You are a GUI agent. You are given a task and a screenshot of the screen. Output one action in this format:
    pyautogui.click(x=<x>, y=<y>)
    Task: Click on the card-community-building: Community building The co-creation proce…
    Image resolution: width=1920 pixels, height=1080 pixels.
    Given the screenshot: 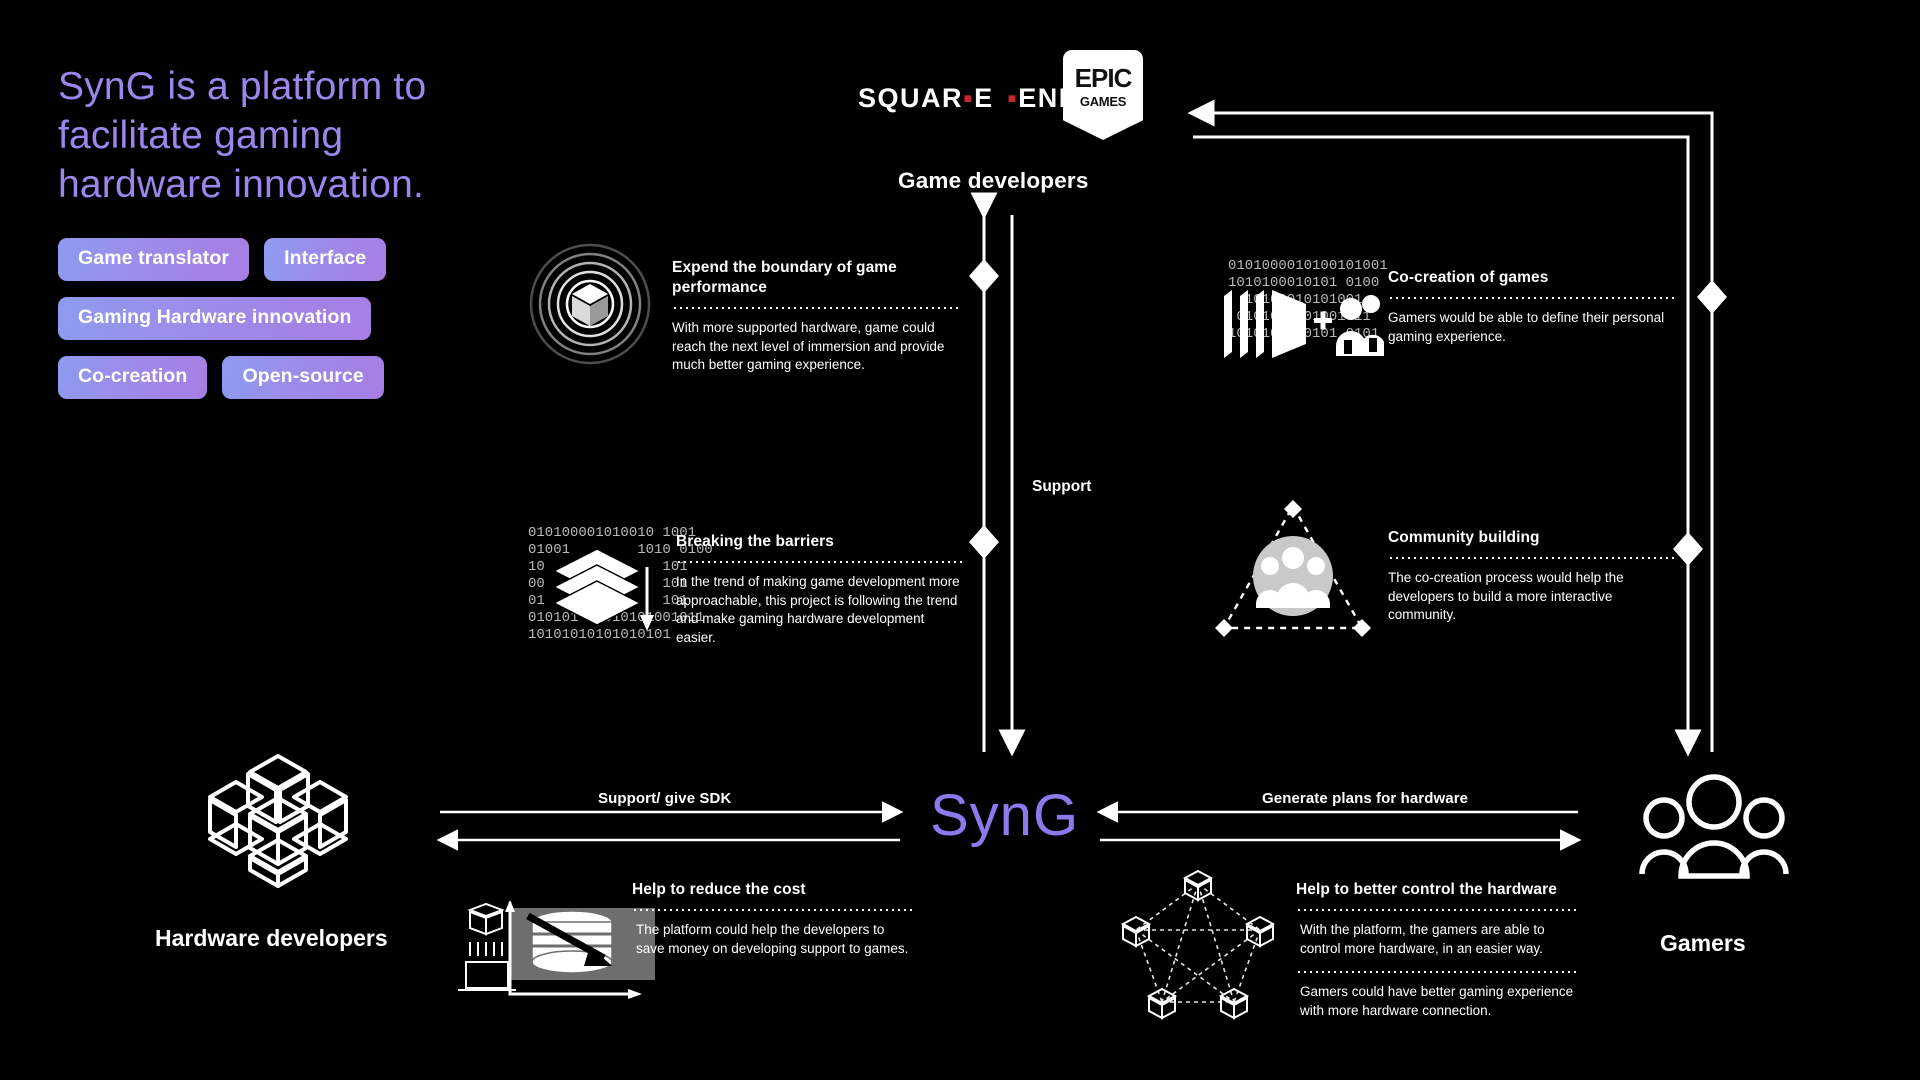 What is the action you would take?
    pyautogui.click(x=1532, y=576)
    